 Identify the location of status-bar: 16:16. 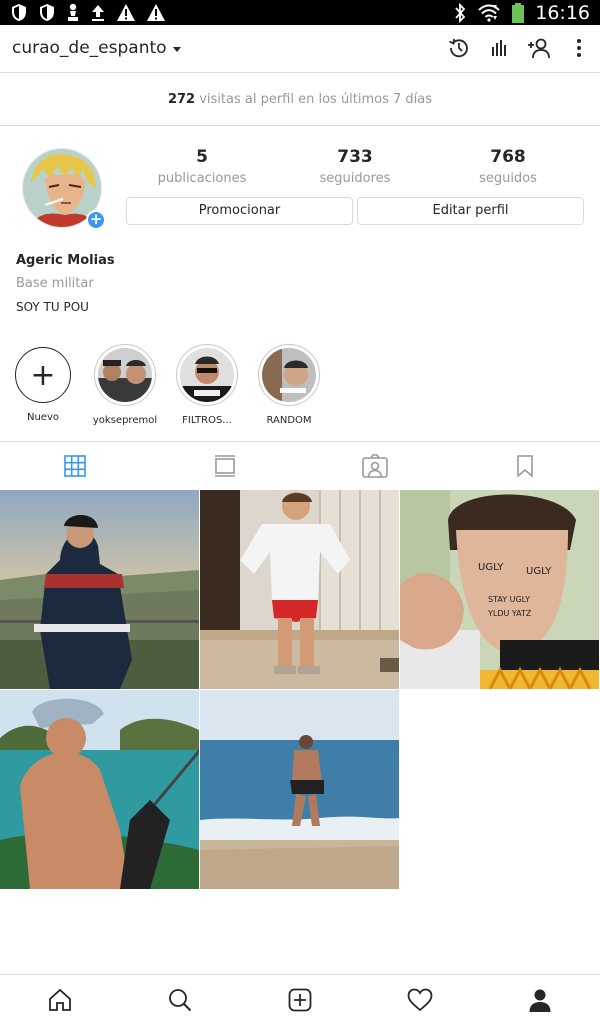
(300, 12).